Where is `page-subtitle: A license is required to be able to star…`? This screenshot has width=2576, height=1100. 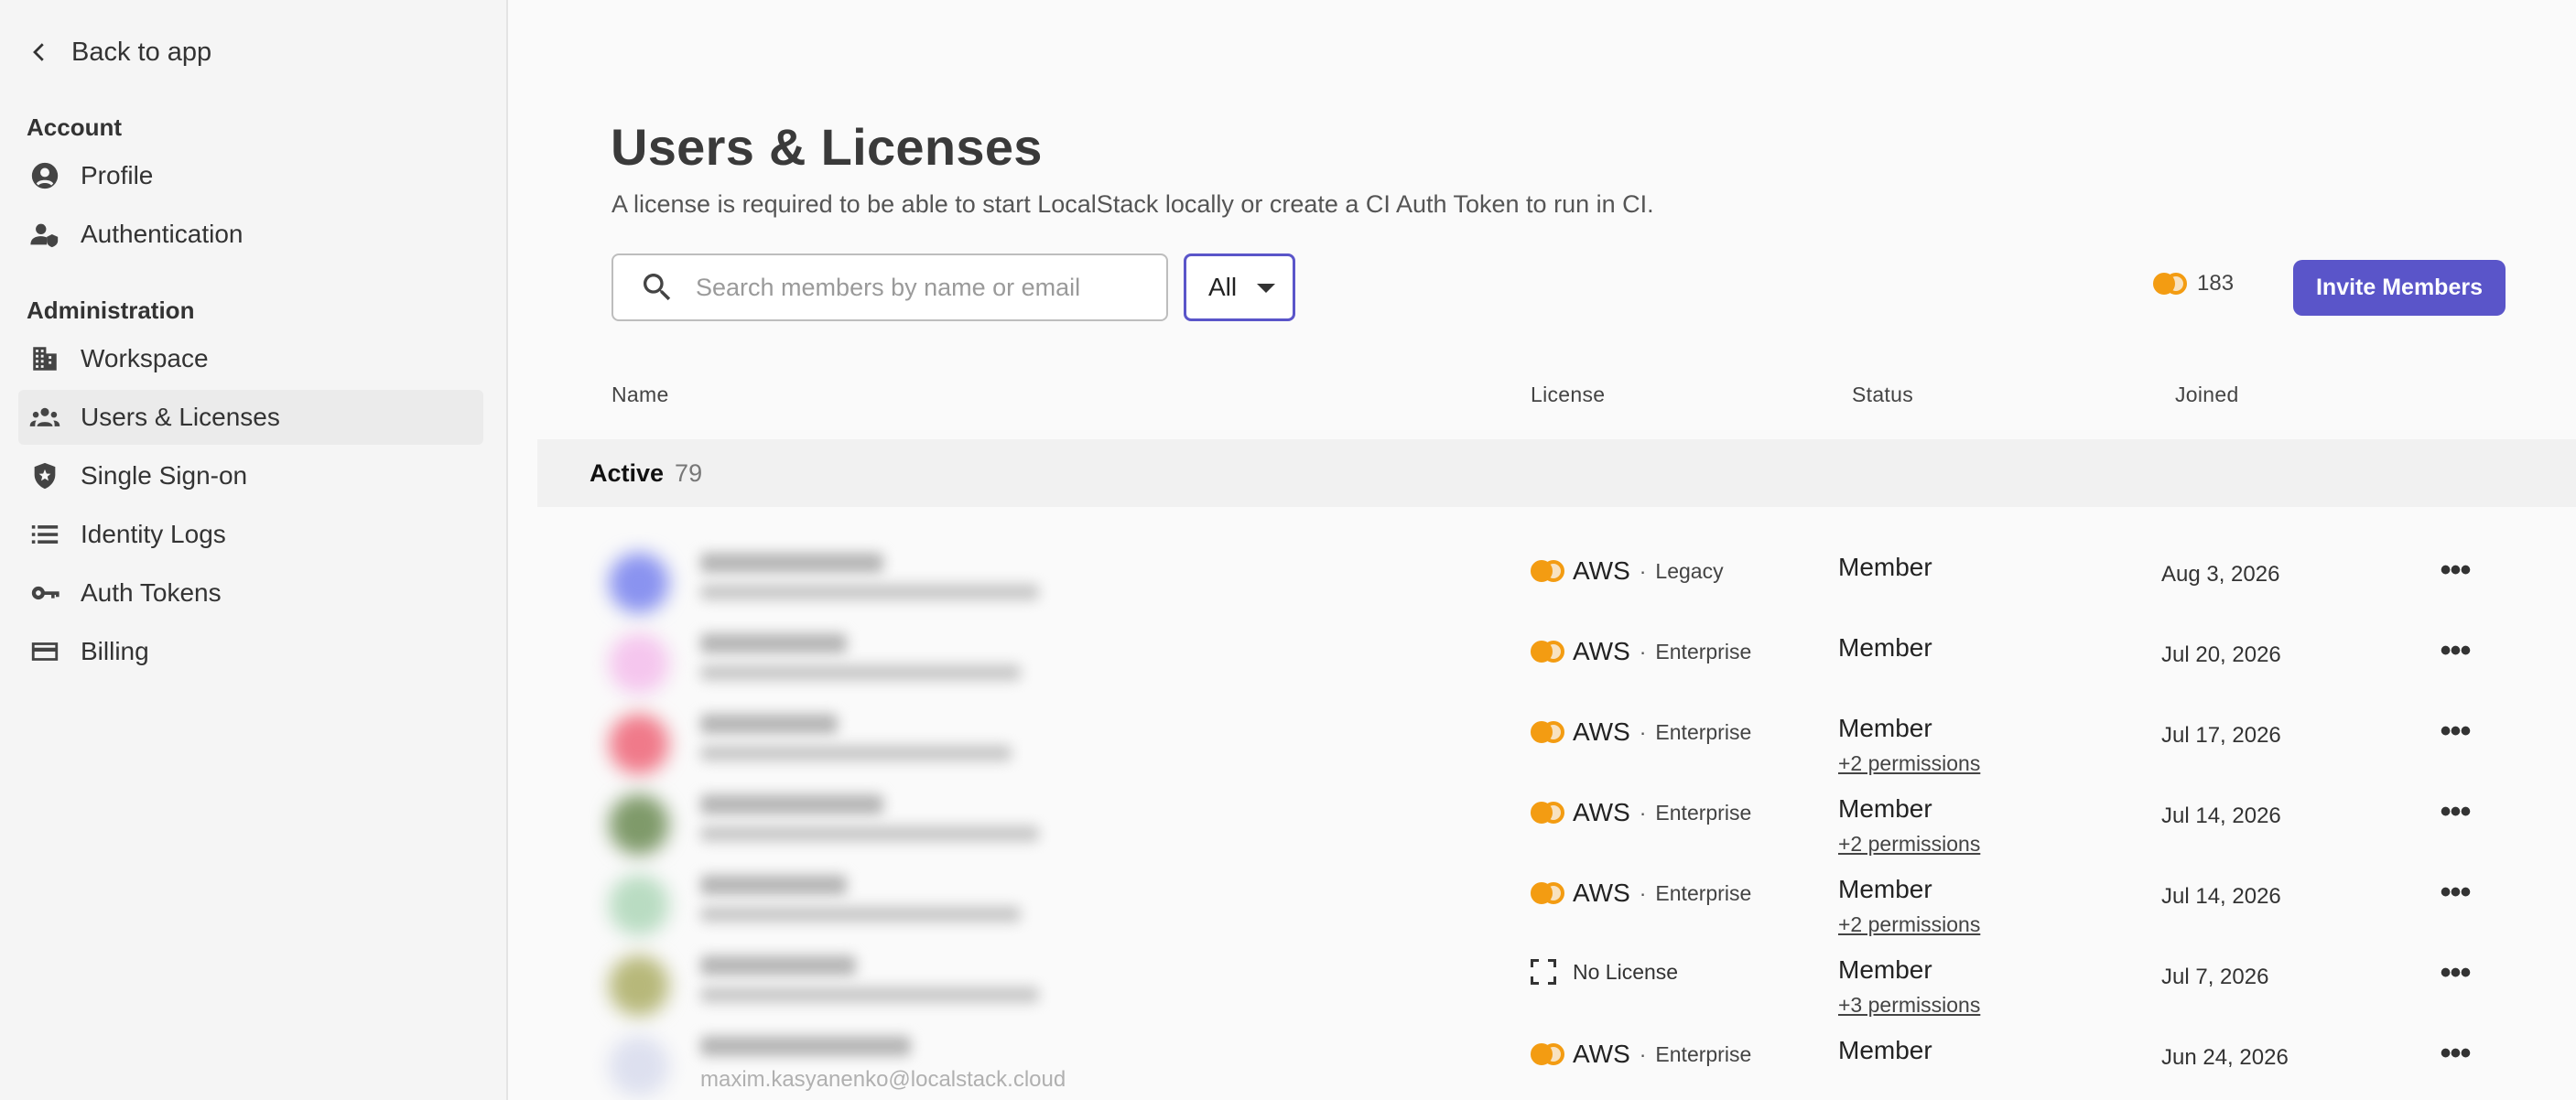
page-subtitle: A license is required to be able to star… is located at coordinates (1133, 204).